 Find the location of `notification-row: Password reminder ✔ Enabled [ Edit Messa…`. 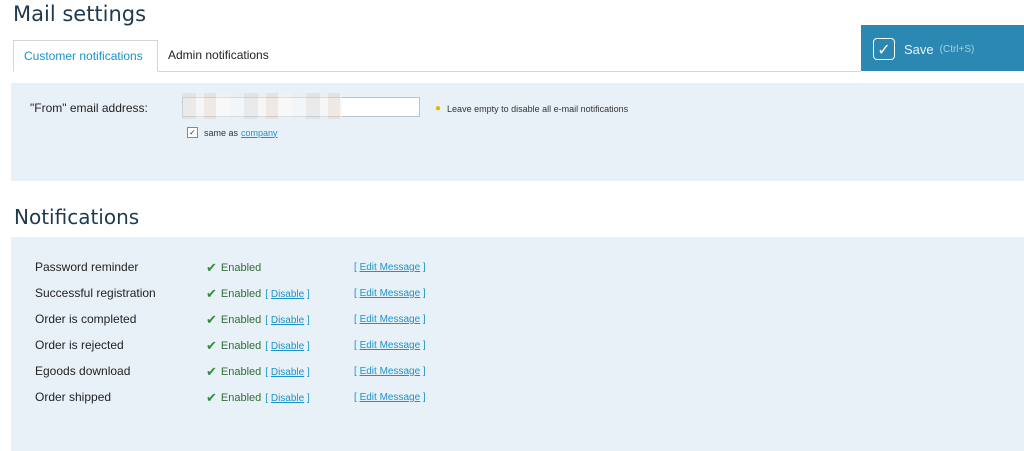

notification-row: Password reminder ✔ Enabled [ Edit Messa… is located at coordinates (517, 269).